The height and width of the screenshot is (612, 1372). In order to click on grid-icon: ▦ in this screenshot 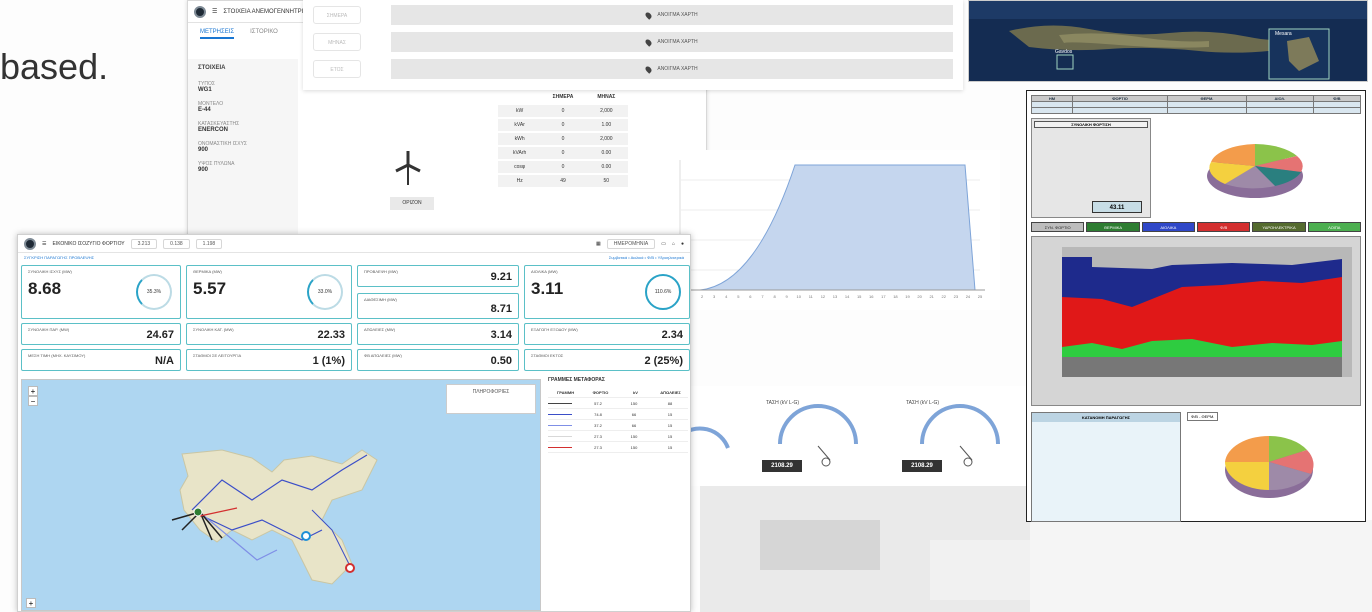, I will do `click(598, 244)`.